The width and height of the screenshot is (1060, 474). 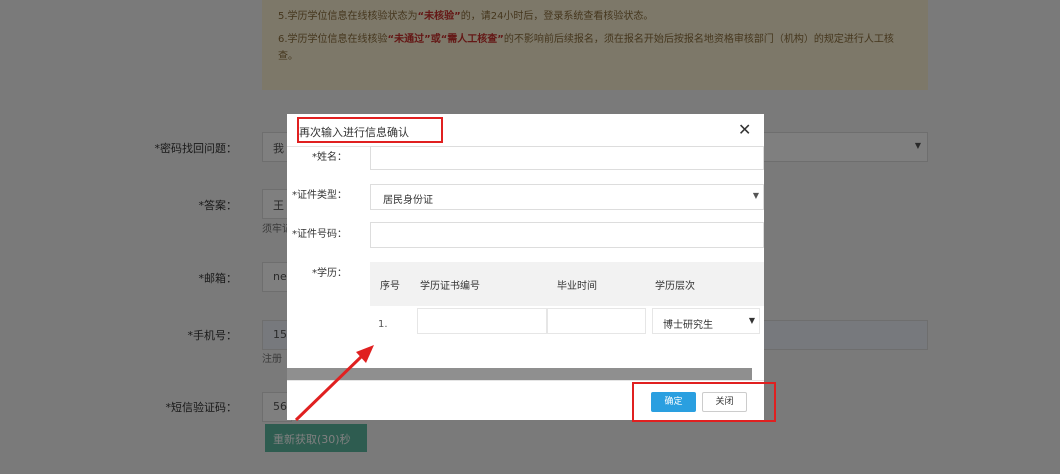 What do you see at coordinates (319, 195) in the screenshot?
I see `id-type-label: *证件类型：` at bounding box center [319, 195].